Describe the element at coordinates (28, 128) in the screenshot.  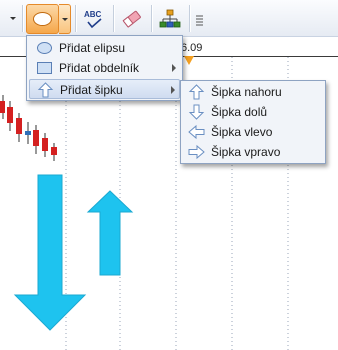
I see `candlestick-series` at that location.